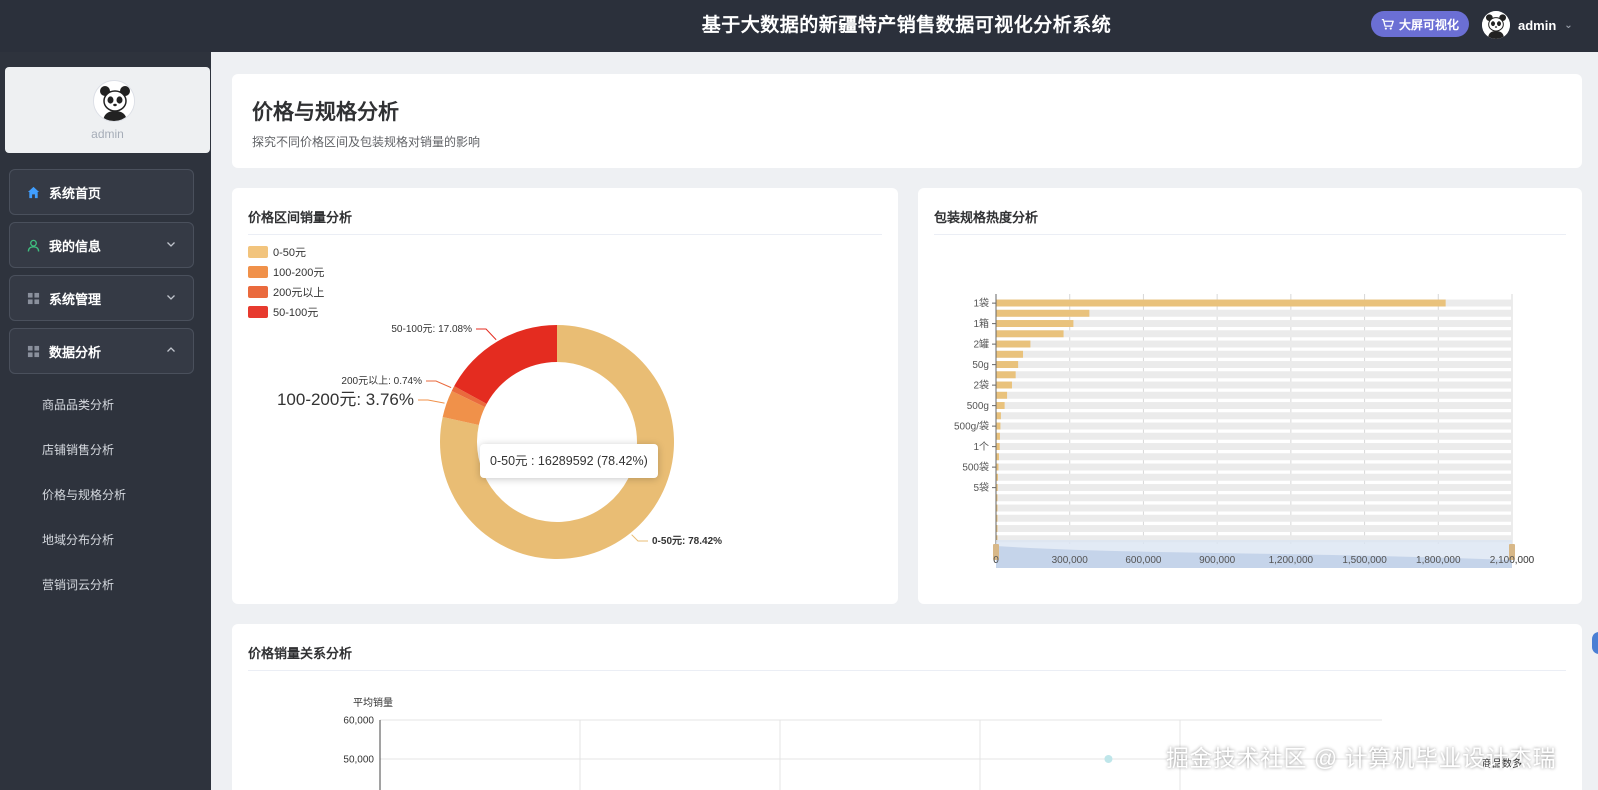 This screenshot has height=790, width=1598. I want to click on legend-label: 200元以上, so click(298, 292).